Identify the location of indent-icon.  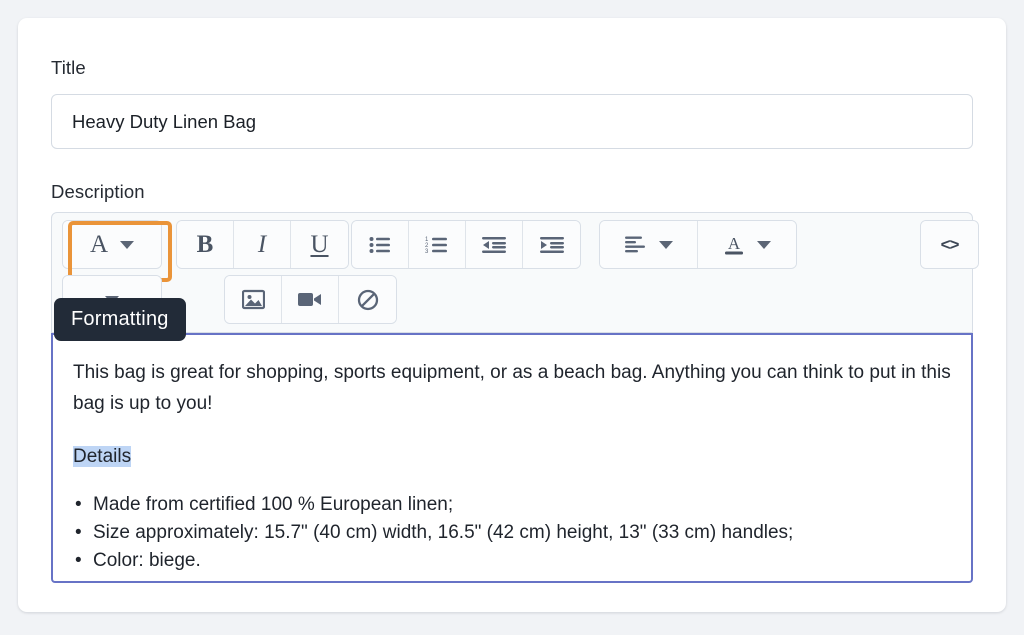
(551, 244).